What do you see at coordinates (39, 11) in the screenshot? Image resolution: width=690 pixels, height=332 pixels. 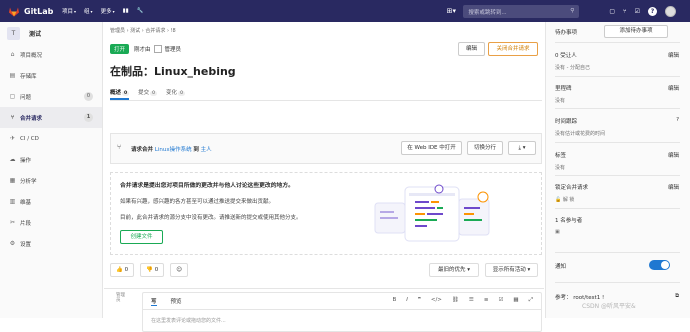 I see `brand-name: GitLab` at bounding box center [39, 11].